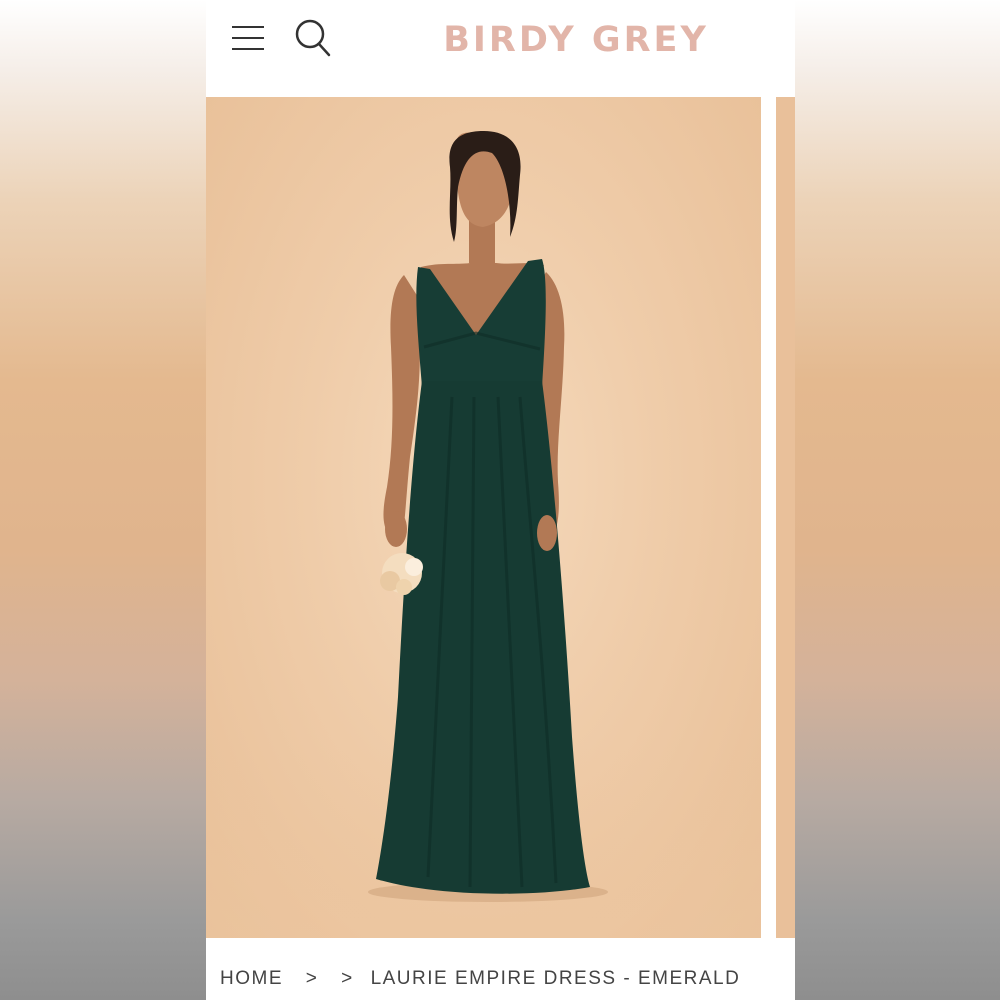  What do you see at coordinates (555, 978) in the screenshot?
I see `breadcrumb-current: LAURIE EMPIRE DRESS - EMERALD` at bounding box center [555, 978].